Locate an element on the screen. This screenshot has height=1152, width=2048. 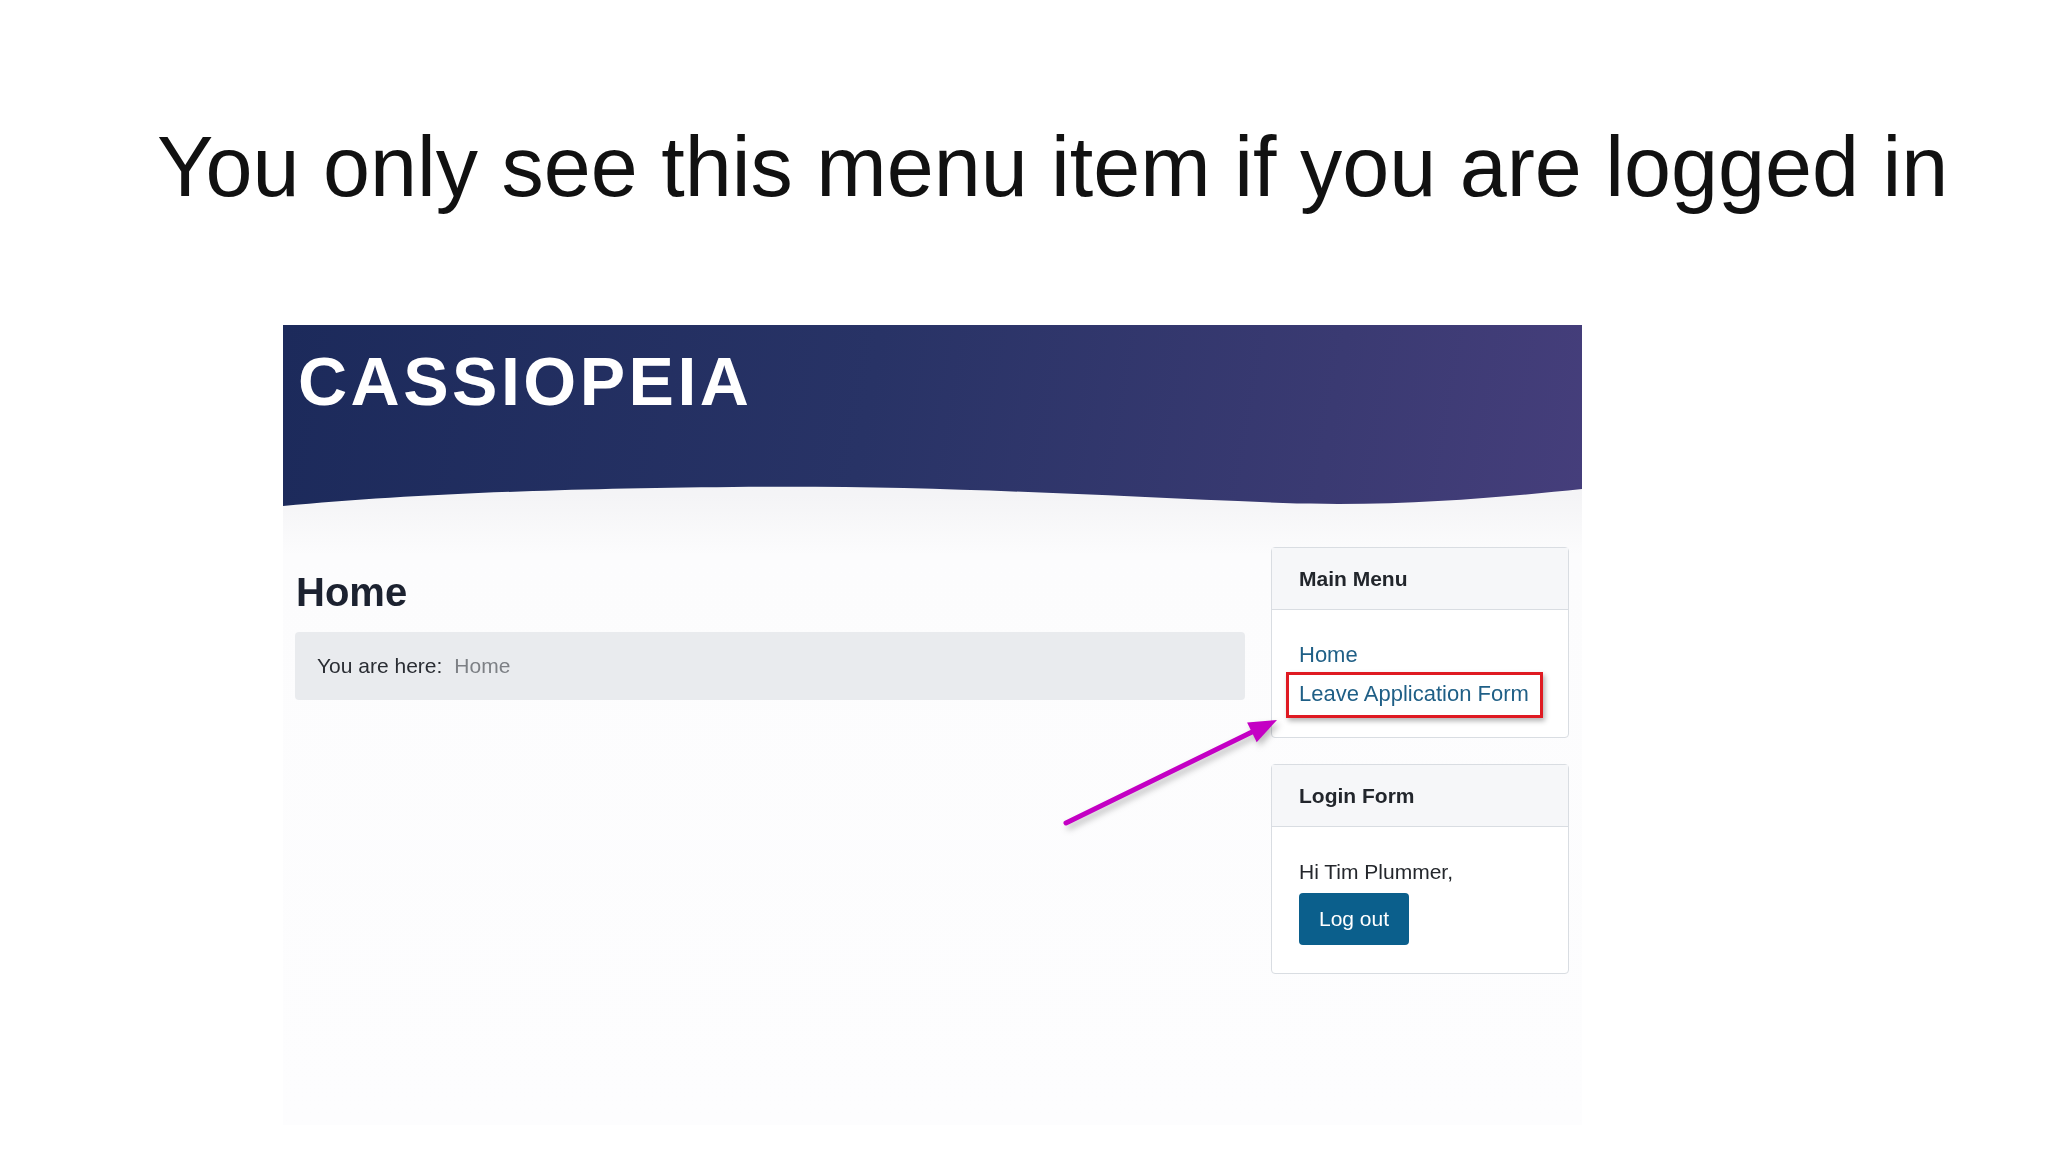
logout-button: Log out is located at coordinates (1354, 919).